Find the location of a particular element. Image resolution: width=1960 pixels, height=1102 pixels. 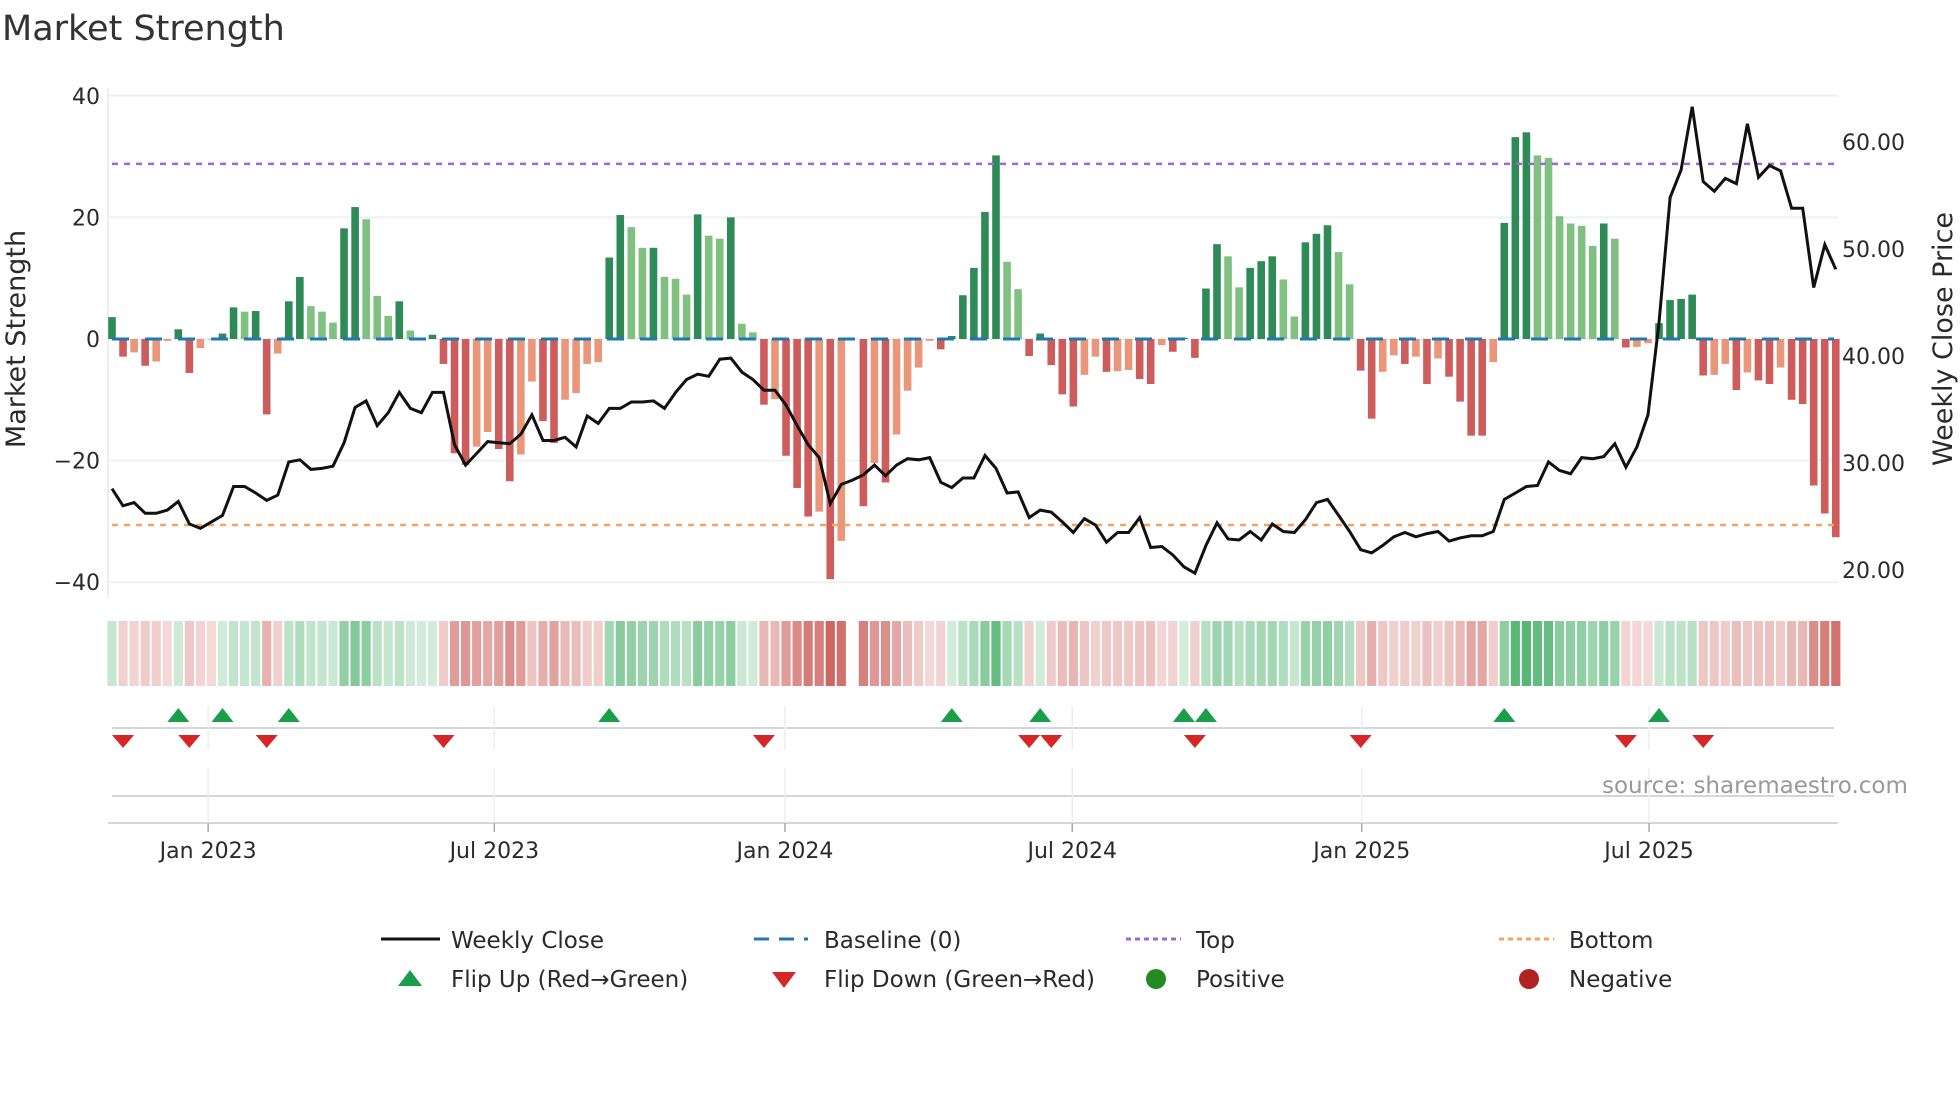

legend-weekly-close-label: Weekly Close is located at coordinates (527, 941).